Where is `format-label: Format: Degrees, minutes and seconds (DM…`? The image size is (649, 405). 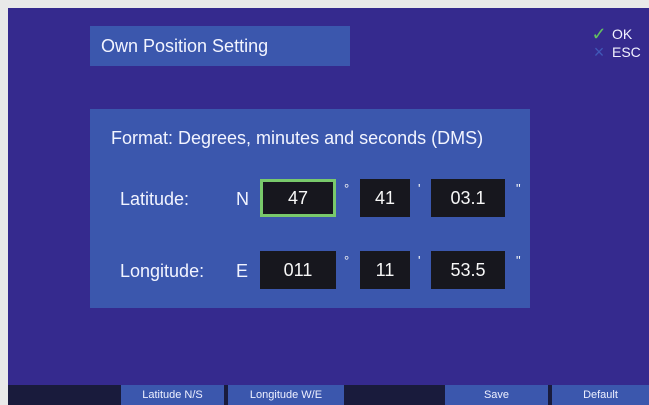 format-label: Format: Degrees, minutes and seconds (DM… is located at coordinates (297, 138).